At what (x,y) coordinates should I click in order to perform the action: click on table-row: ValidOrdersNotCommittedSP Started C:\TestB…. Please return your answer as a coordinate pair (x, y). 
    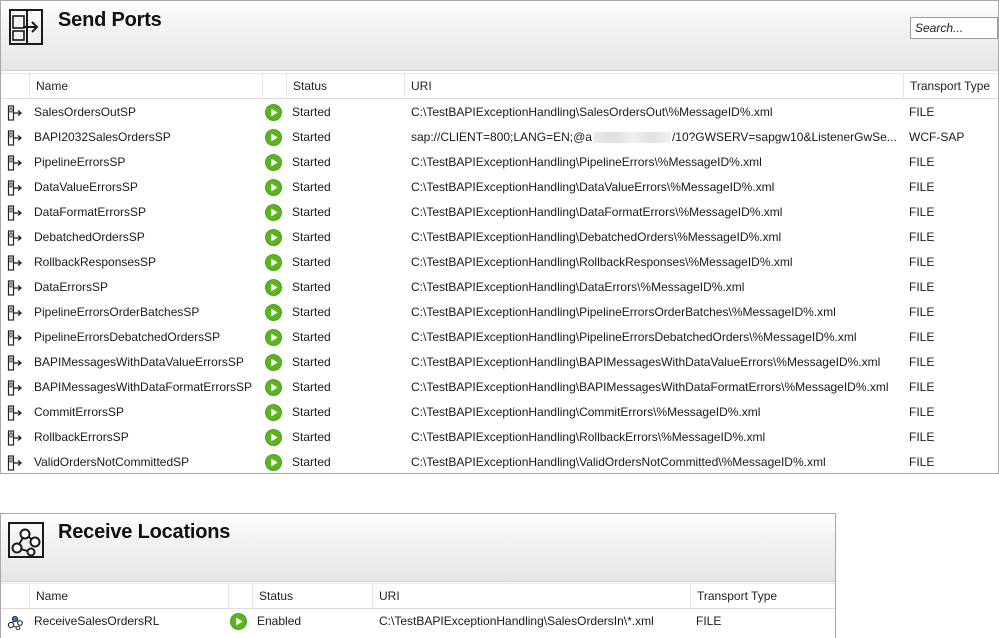
    Looking at the image, I should click on (499, 462).